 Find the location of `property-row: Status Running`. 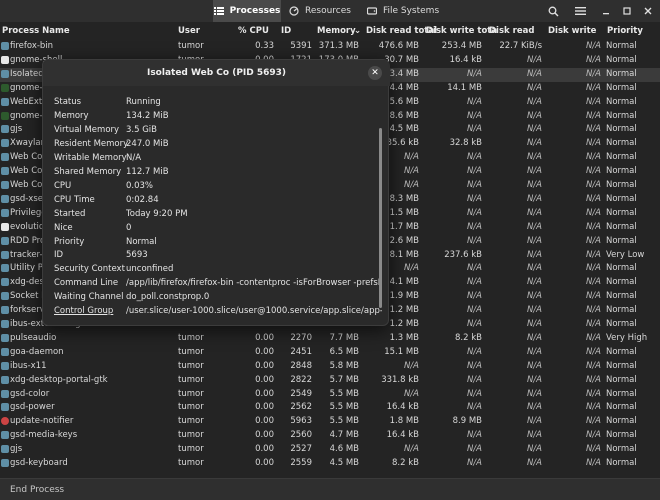

property-row: Status Running is located at coordinates (218, 104).